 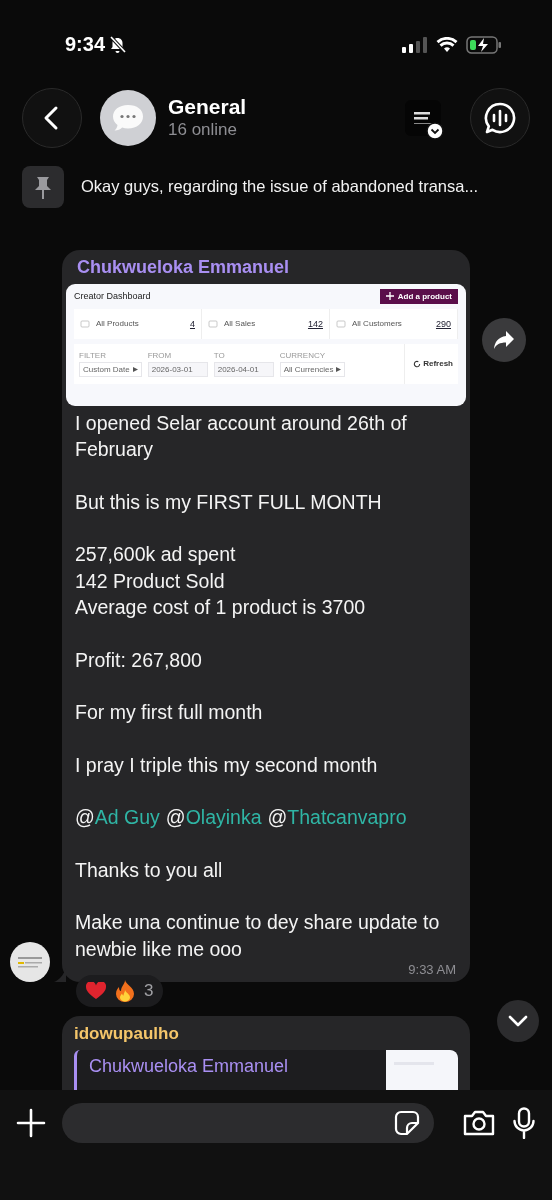 What do you see at coordinates (112, 296) in the screenshot?
I see `dashboard-title: Creator Dashboard` at bounding box center [112, 296].